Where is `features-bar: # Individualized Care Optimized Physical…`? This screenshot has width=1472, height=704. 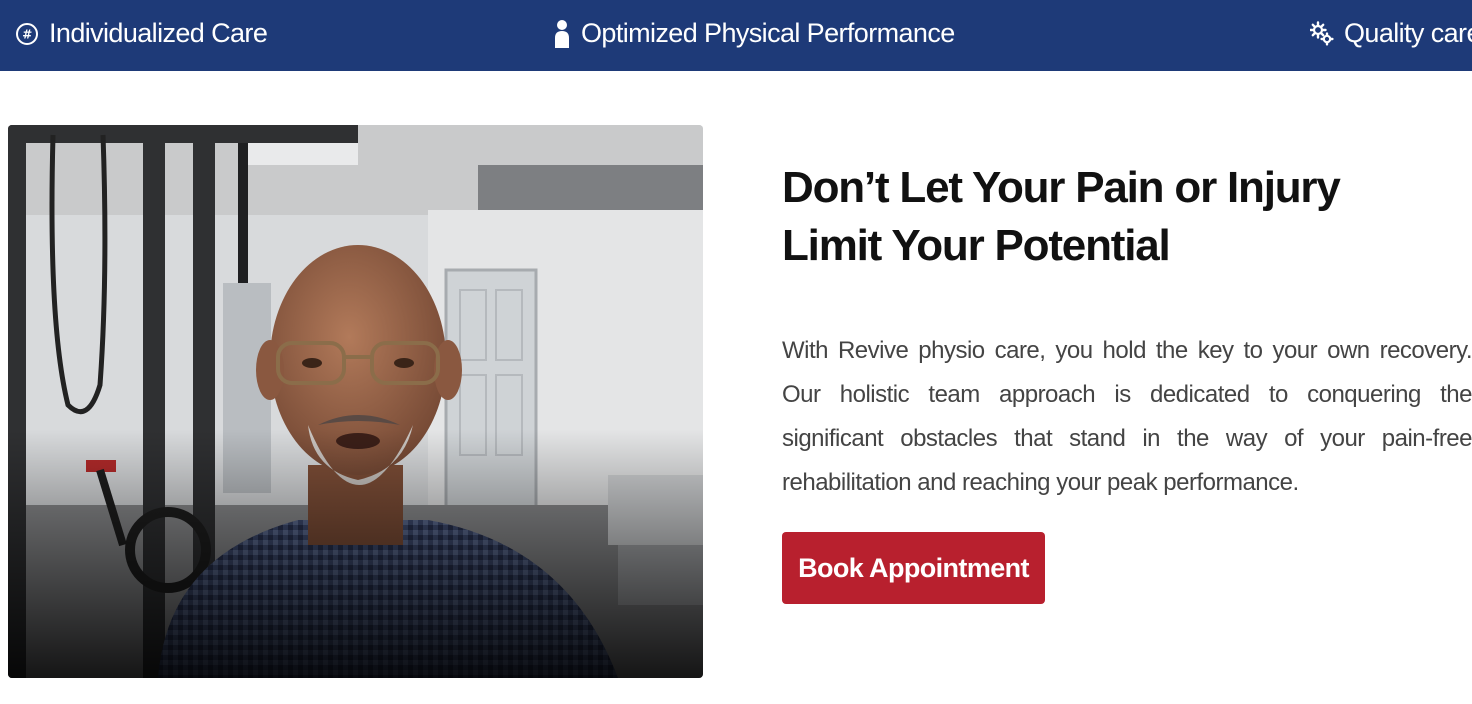
features-bar: # Individualized Care Optimized Physical… is located at coordinates (736, 35).